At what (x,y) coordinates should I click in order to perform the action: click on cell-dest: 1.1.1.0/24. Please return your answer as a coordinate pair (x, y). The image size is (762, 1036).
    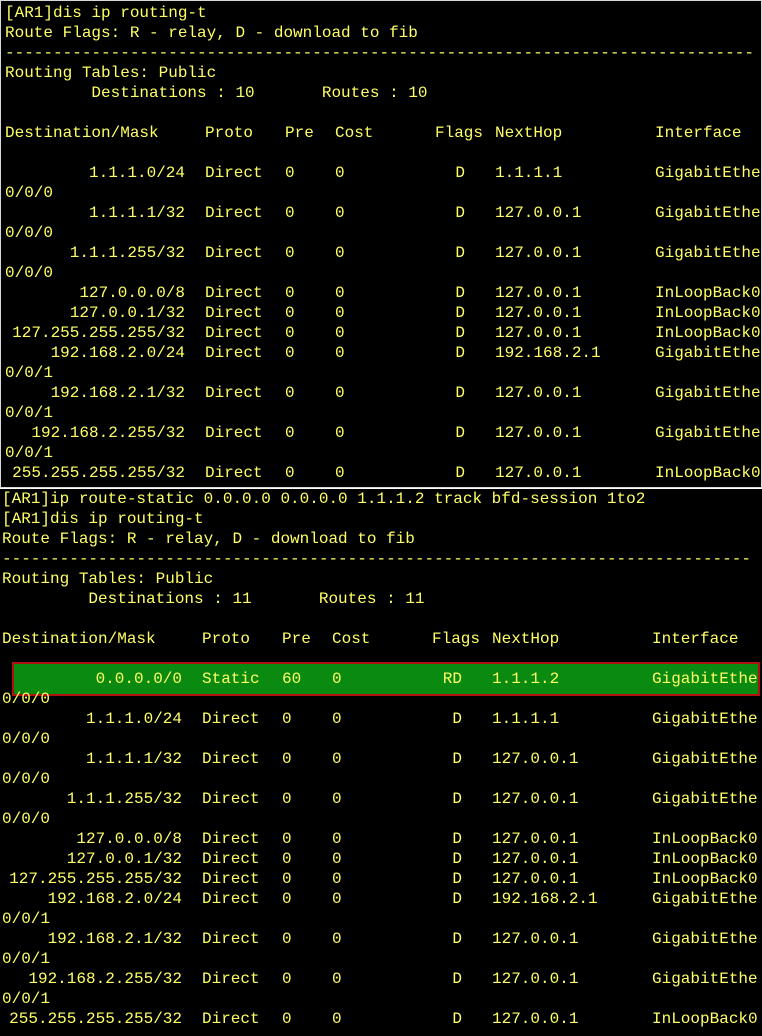
    Looking at the image, I should click on (133, 719).